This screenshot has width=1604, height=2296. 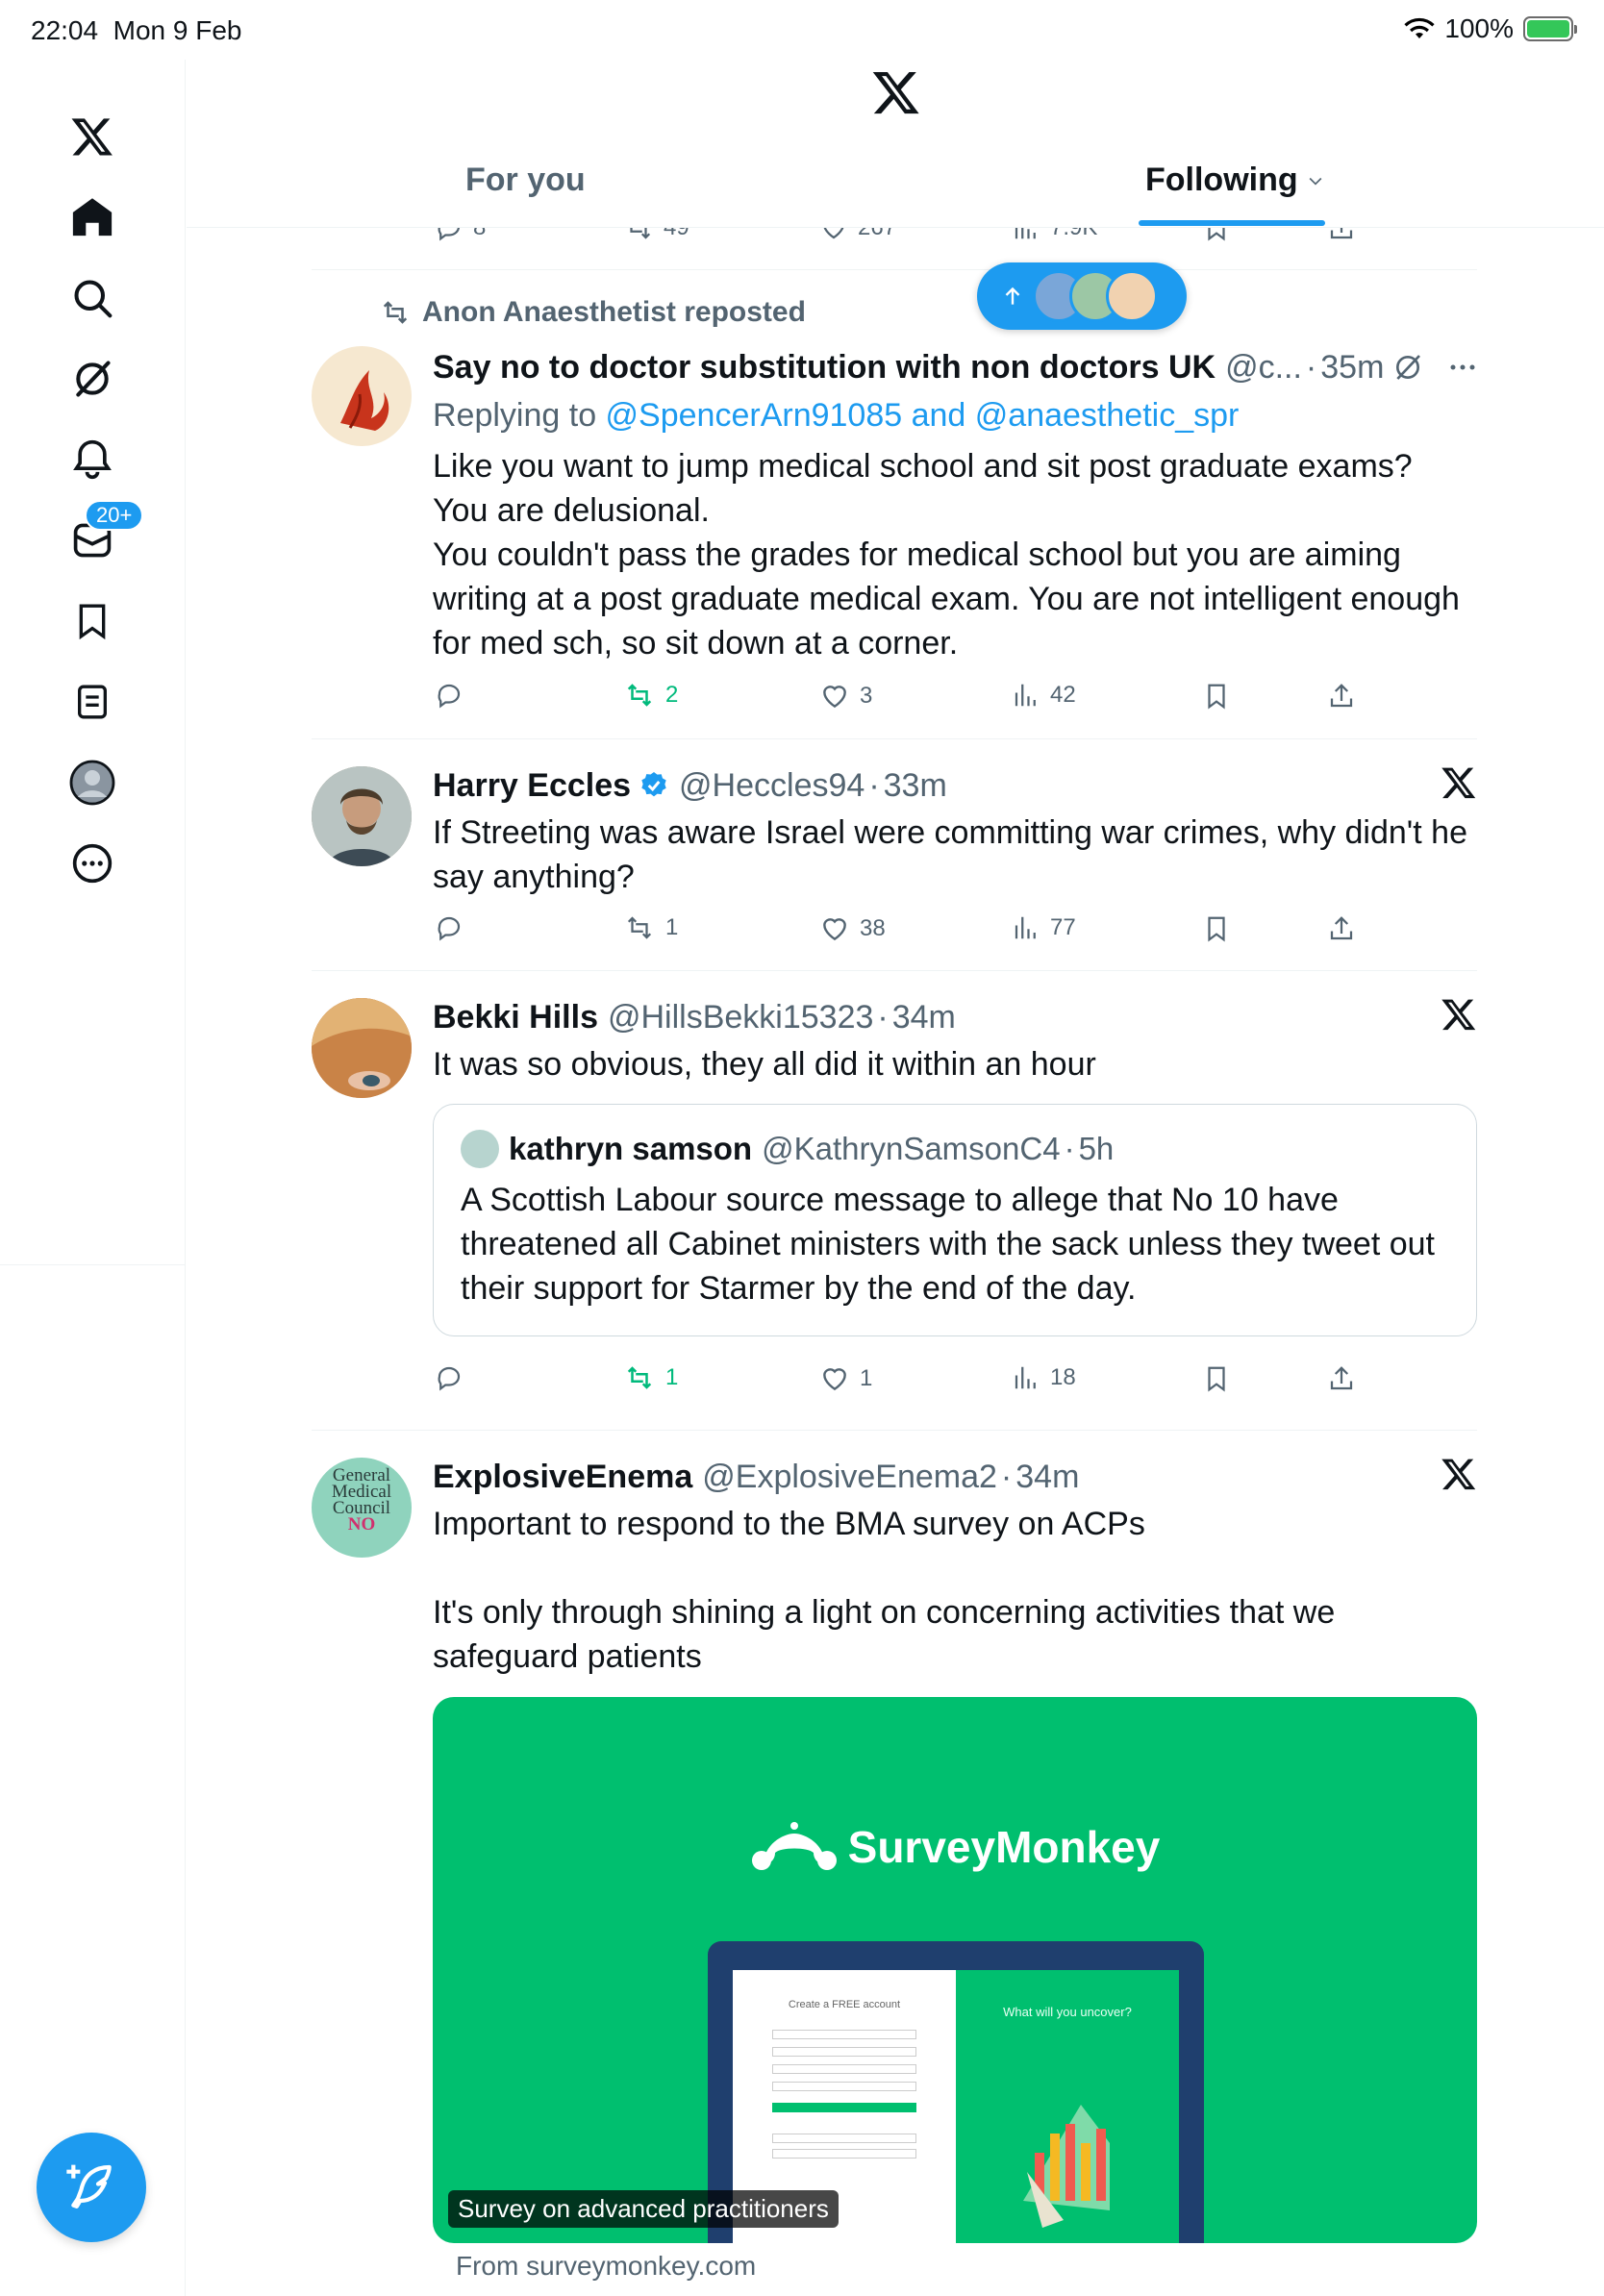 I want to click on sidebar-divider, so click(x=93, y=1264).